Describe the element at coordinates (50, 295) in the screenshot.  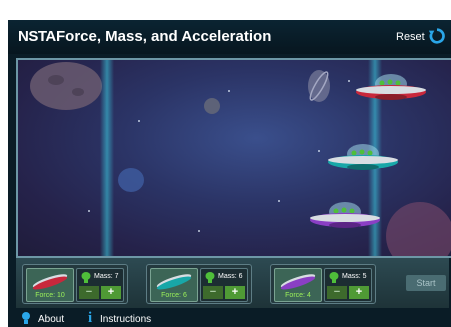
I see `force-label: Force: 10` at that location.